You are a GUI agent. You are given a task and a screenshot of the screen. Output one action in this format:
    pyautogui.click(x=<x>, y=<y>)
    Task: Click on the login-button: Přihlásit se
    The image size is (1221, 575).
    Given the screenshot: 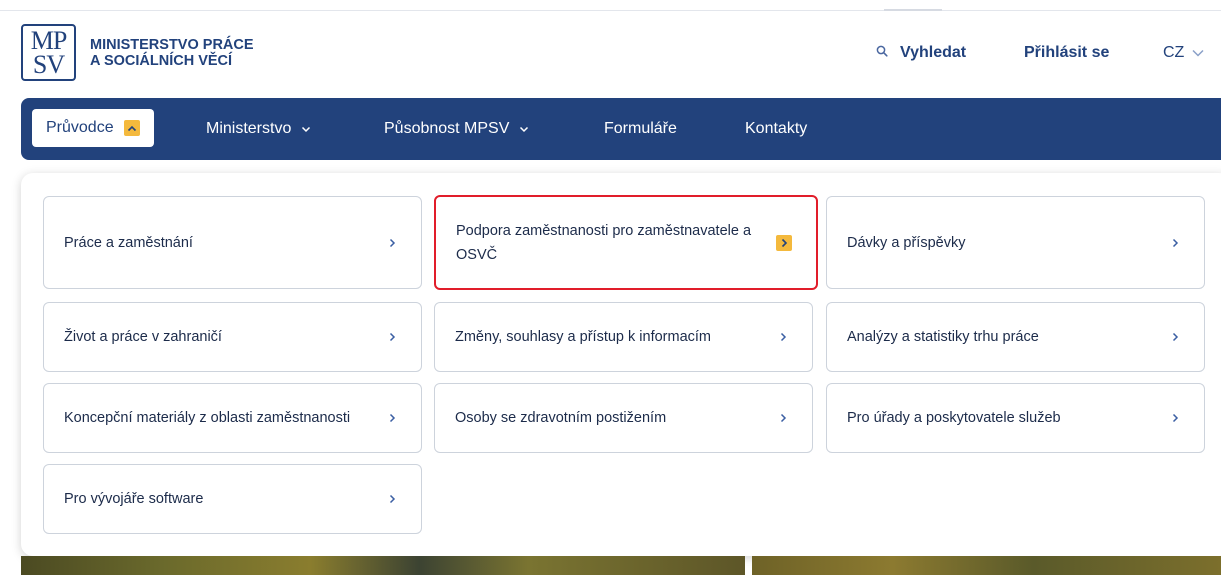 What is the action you would take?
    pyautogui.click(x=1066, y=53)
    